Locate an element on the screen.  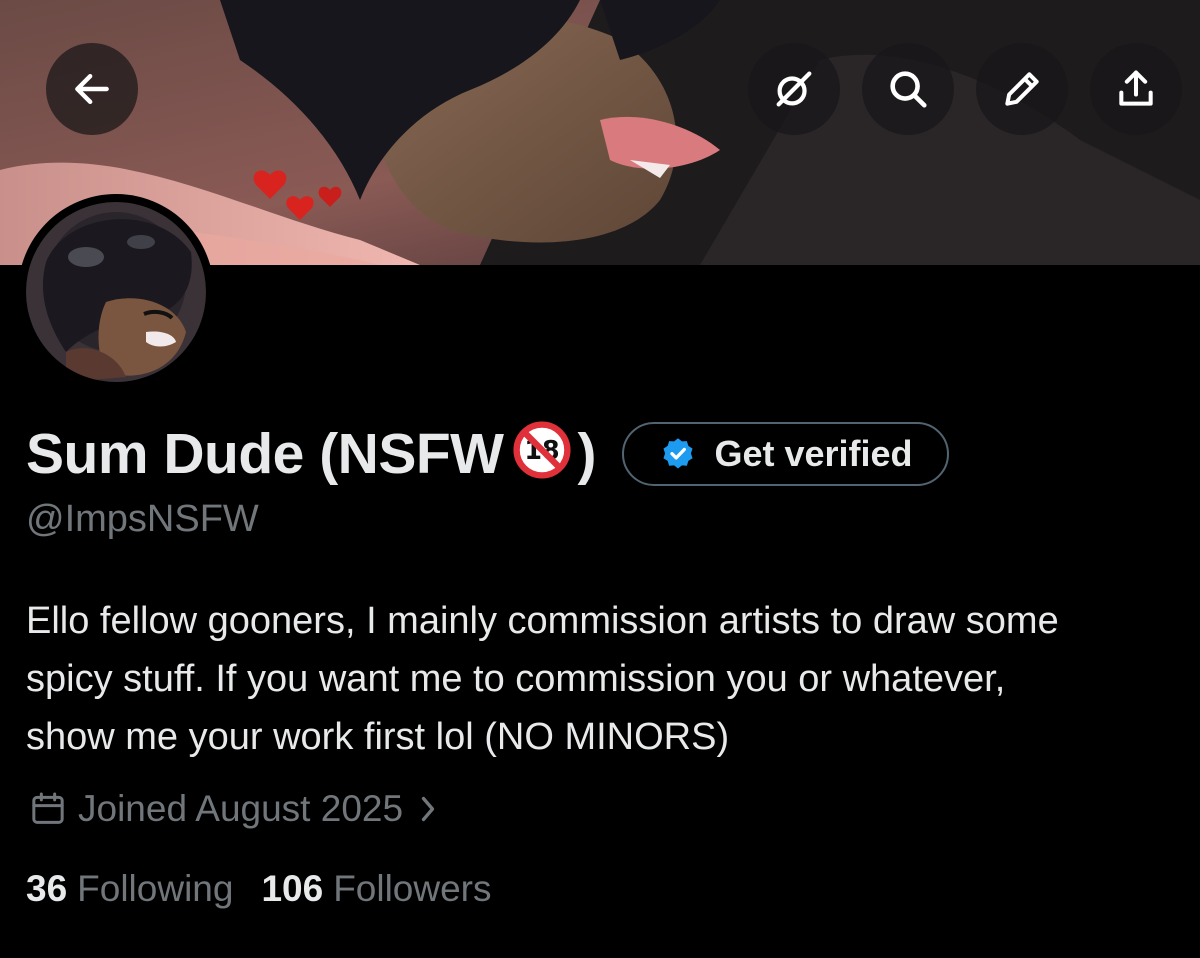
bio-line: show me your work first lol (NO MINORS) is located at coordinates (378, 737).